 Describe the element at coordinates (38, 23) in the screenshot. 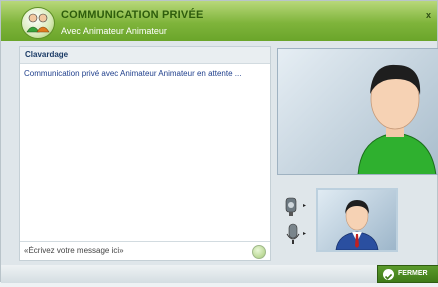

I see `users-icon` at that location.